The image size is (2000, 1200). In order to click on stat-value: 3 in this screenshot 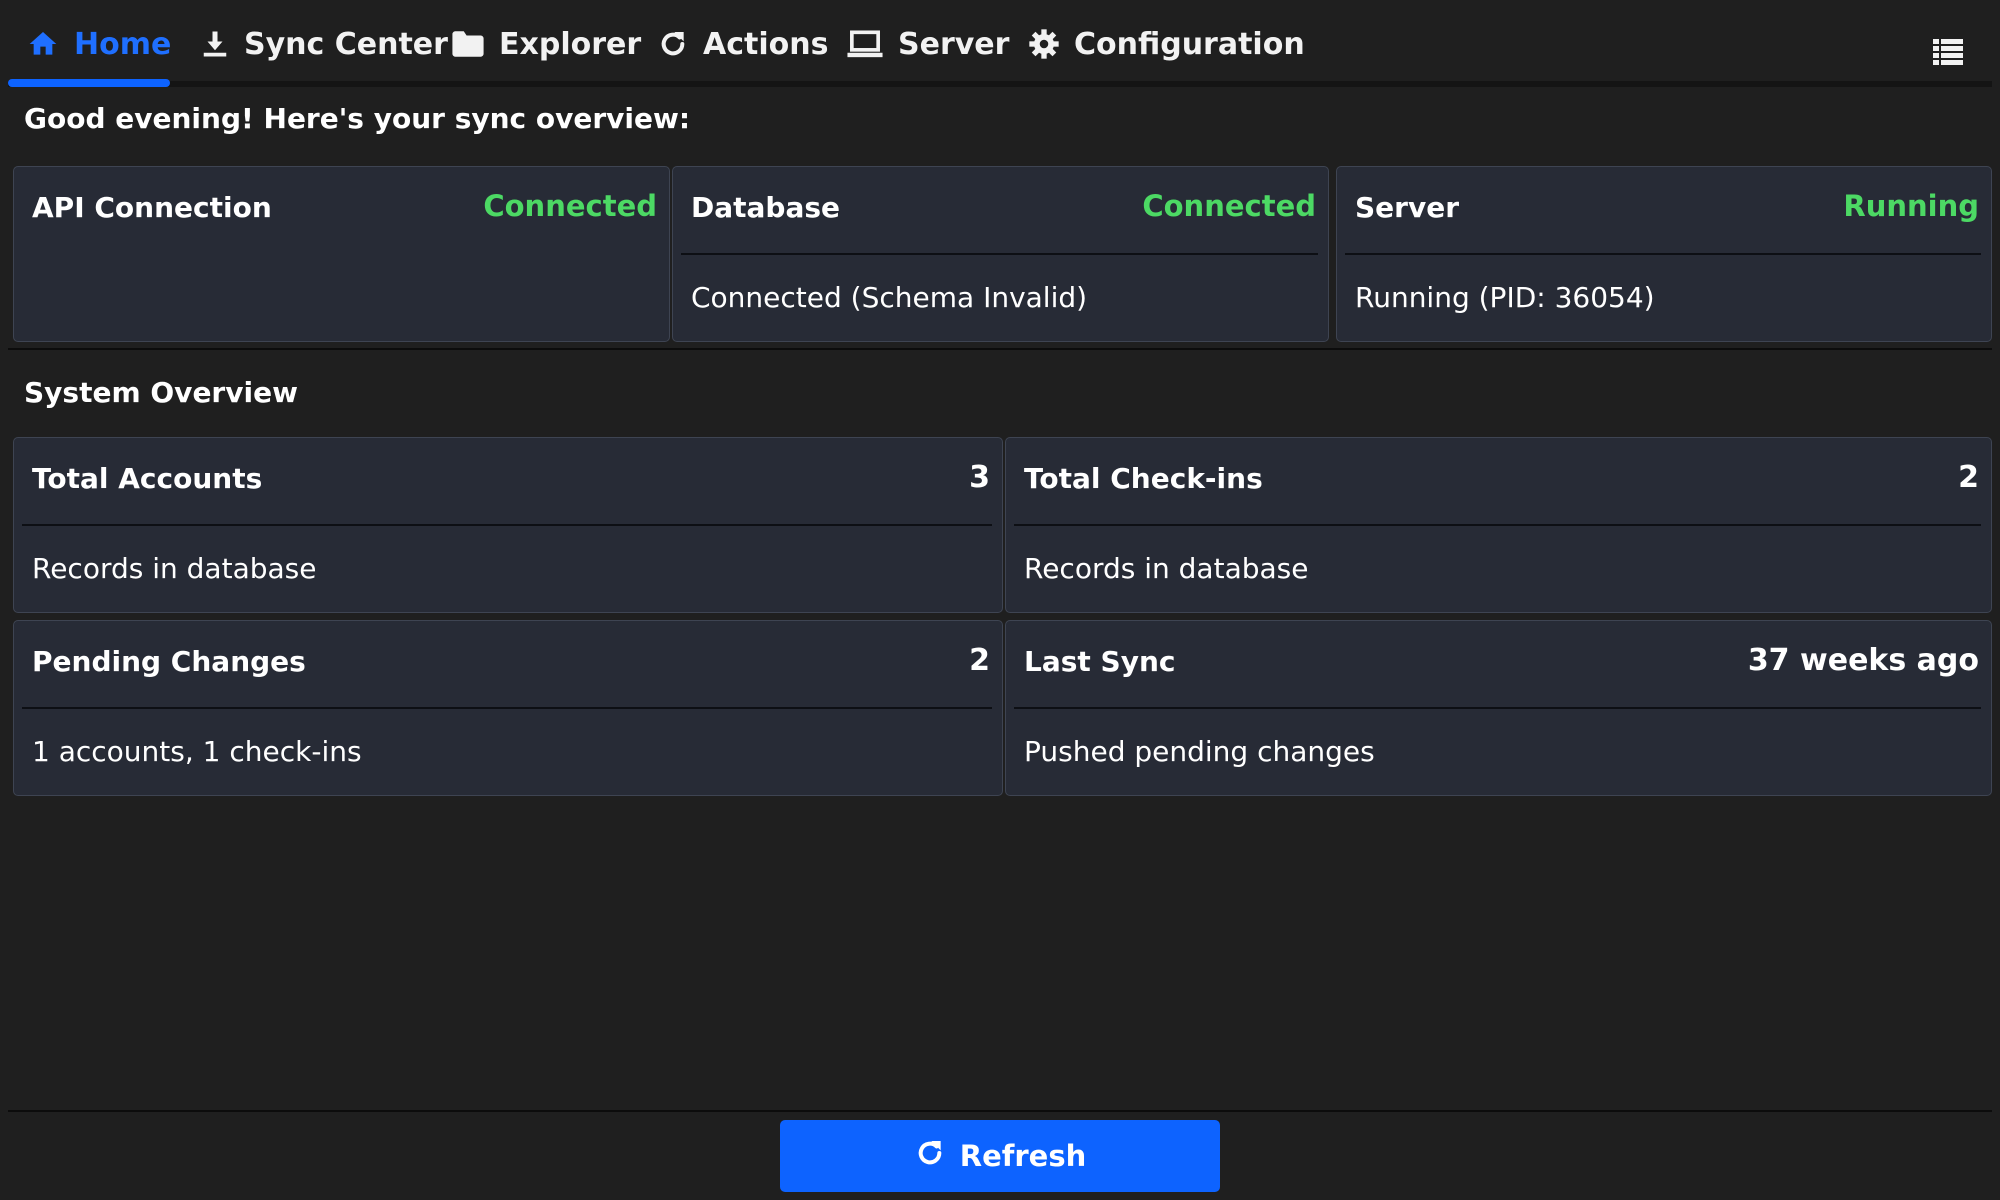, I will do `click(979, 477)`.